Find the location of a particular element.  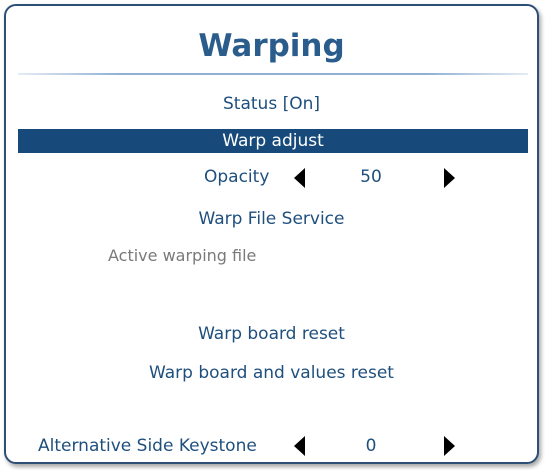

opacity-value: 50 is located at coordinates (371, 177).